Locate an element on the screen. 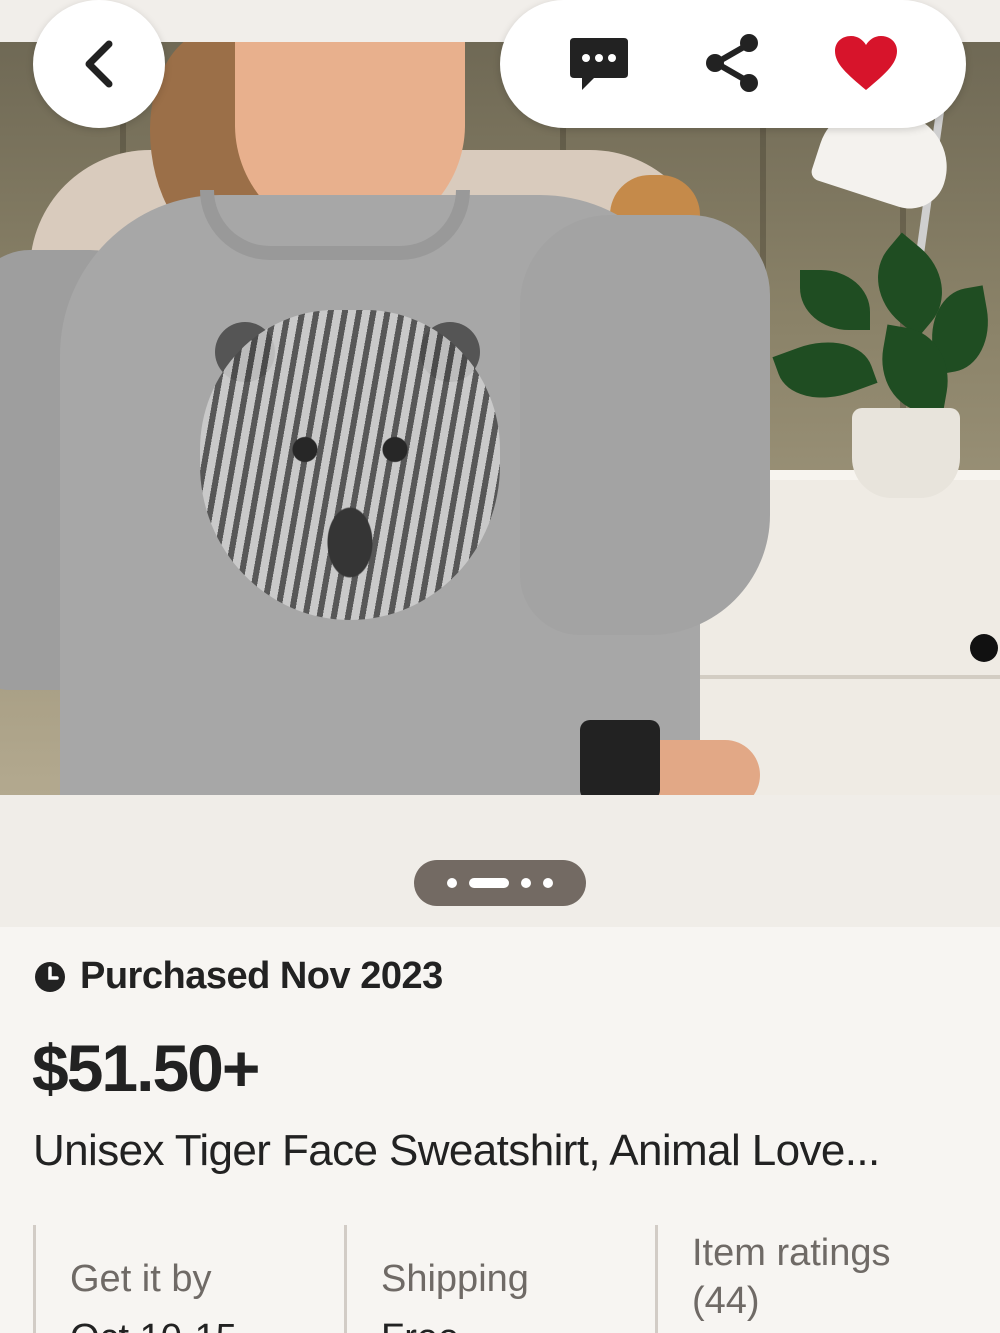  purchased-date: Purchased Nov 2023 is located at coordinates (261, 976).